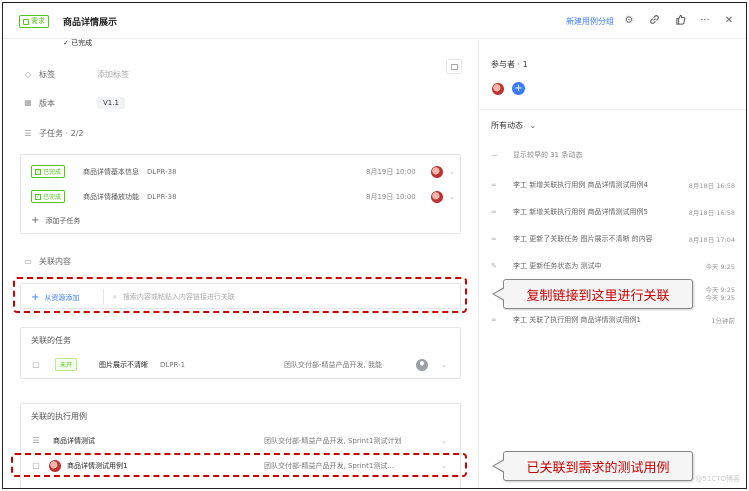 The width and height of the screenshot is (749, 491). I want to click on task-id: DLPR-1, so click(173, 364).